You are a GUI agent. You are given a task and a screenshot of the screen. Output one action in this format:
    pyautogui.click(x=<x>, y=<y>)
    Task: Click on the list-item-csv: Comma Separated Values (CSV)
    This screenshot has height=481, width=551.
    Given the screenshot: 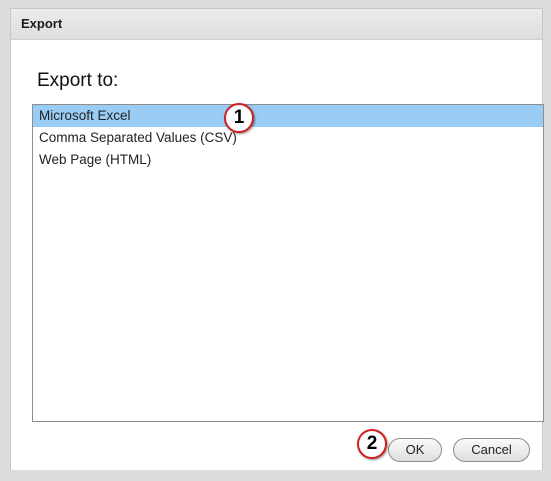 What is the action you would take?
    pyautogui.click(x=288, y=138)
    